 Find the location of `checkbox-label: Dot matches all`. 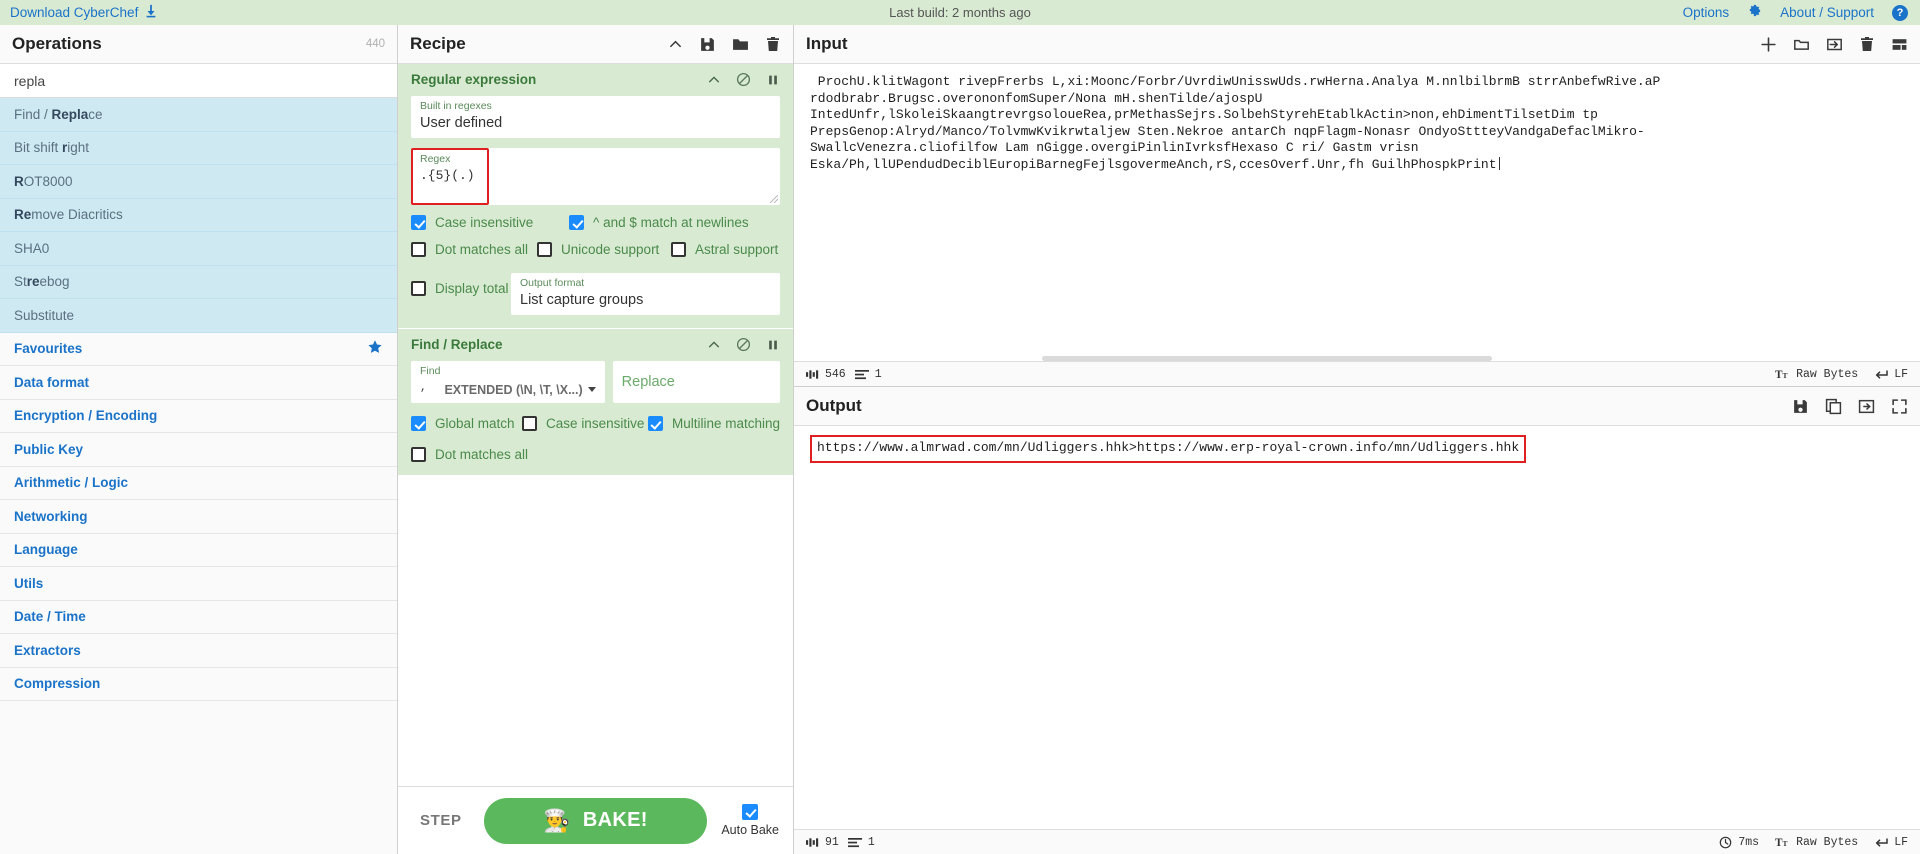

checkbox-label: Dot matches all is located at coordinates (482, 249).